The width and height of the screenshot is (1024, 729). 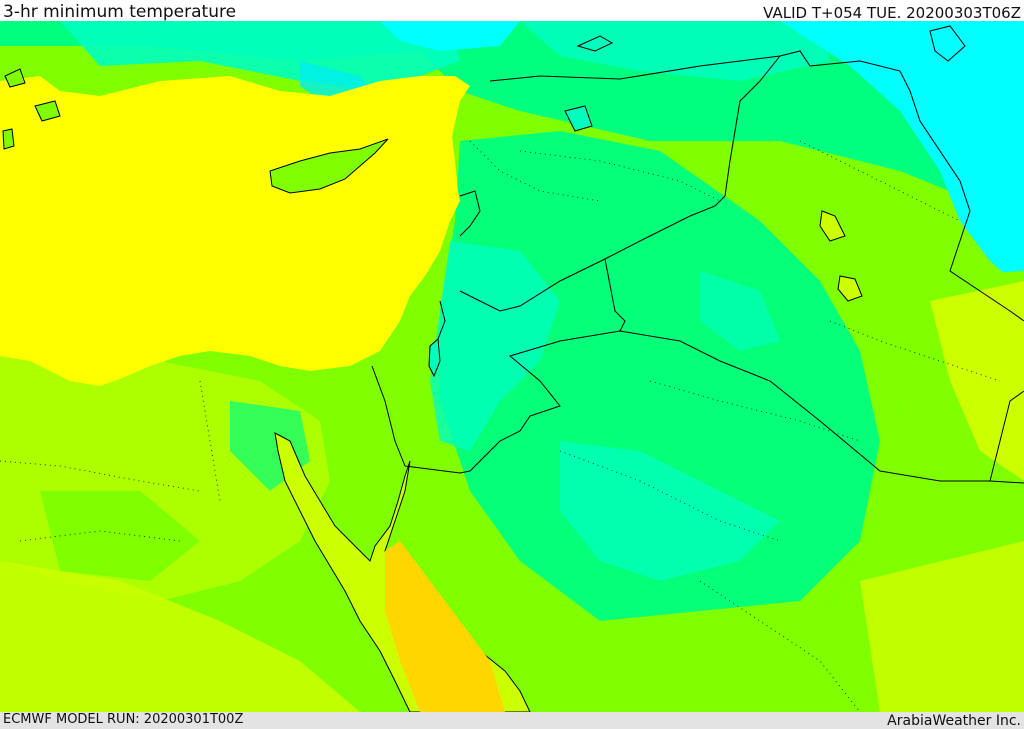 I want to click on credit-label: ArabiaWeather Inc., so click(x=954, y=721).